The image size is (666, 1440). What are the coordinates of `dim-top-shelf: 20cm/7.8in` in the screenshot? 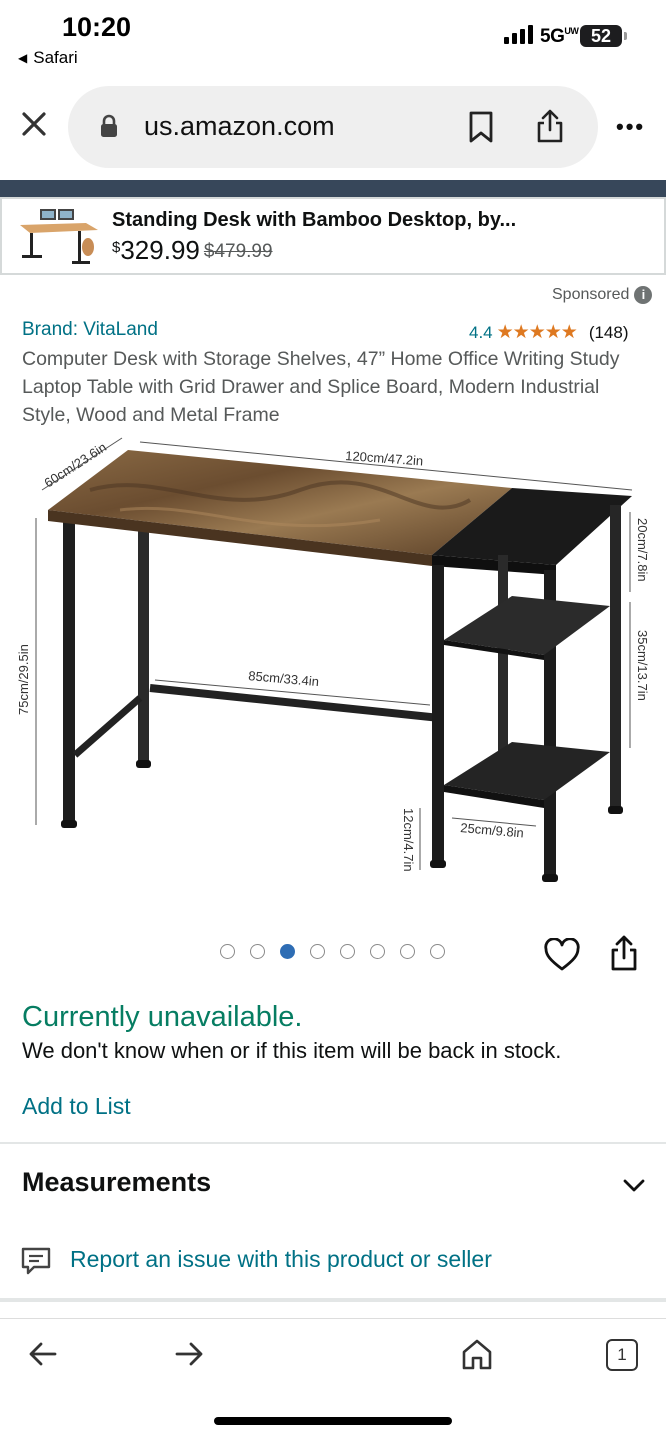 It's located at (642, 550).